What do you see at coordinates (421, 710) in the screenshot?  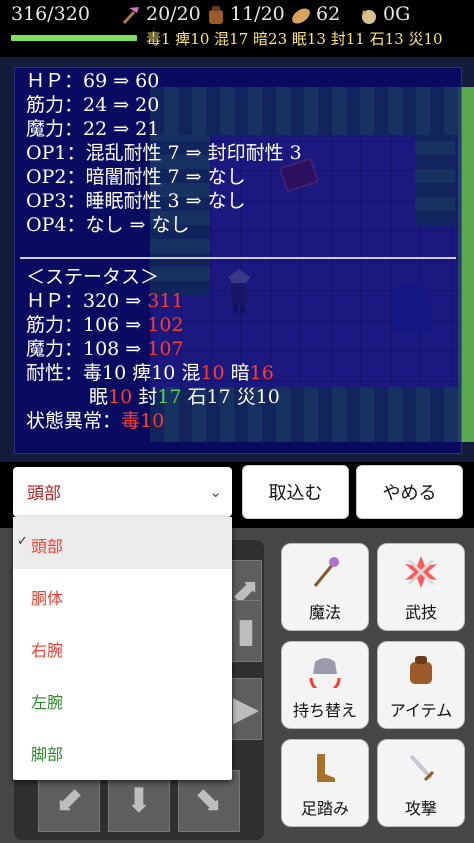 I see `item-label: アイテム` at bounding box center [421, 710].